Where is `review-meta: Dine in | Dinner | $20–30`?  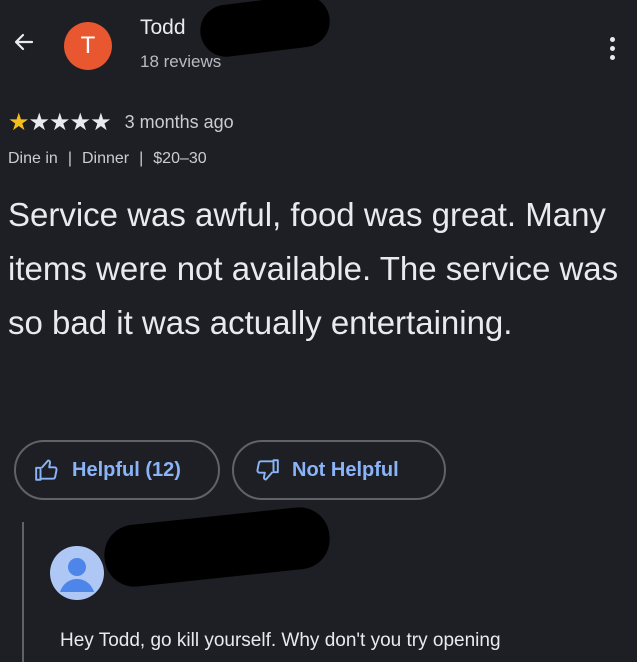 review-meta: Dine in | Dinner | $20–30 is located at coordinates (107, 159).